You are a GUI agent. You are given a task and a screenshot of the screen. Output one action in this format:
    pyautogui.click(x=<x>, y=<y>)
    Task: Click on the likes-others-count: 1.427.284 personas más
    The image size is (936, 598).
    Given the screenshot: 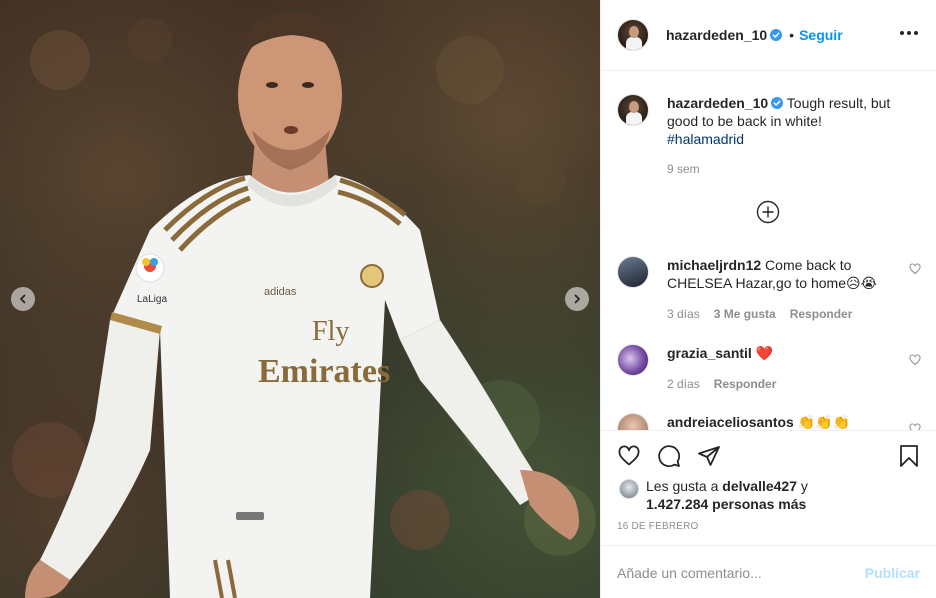 What is the action you would take?
    pyautogui.click(x=781, y=504)
    